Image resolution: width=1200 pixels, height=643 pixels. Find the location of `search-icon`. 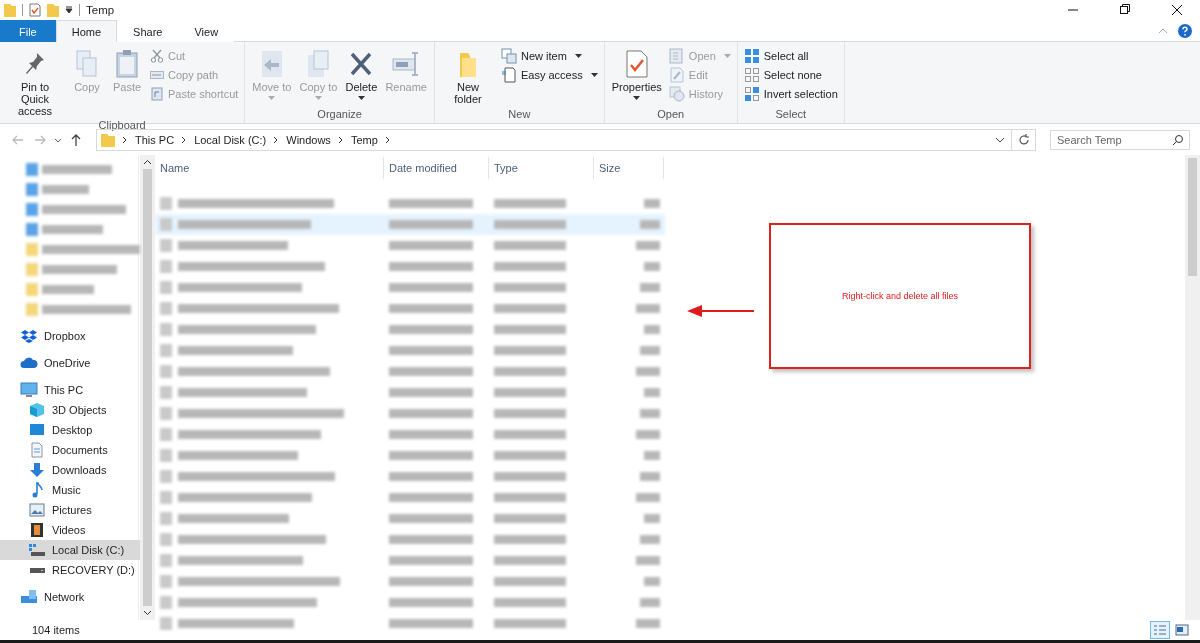

search-icon is located at coordinates (1178, 140).